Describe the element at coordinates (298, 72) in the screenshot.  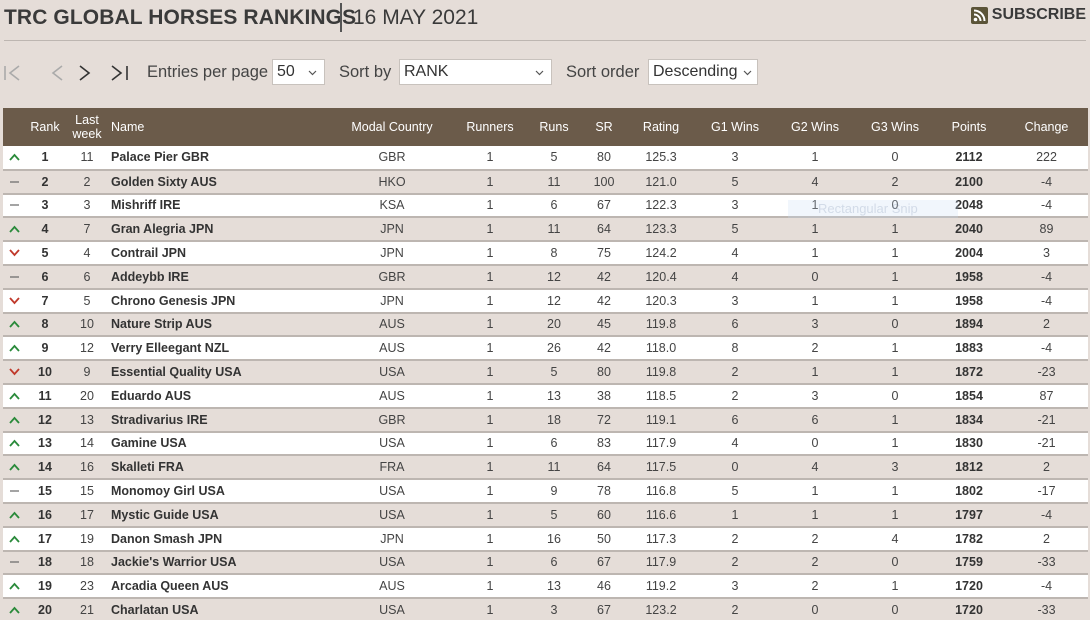
I see `entries-per-page-select: 50` at that location.